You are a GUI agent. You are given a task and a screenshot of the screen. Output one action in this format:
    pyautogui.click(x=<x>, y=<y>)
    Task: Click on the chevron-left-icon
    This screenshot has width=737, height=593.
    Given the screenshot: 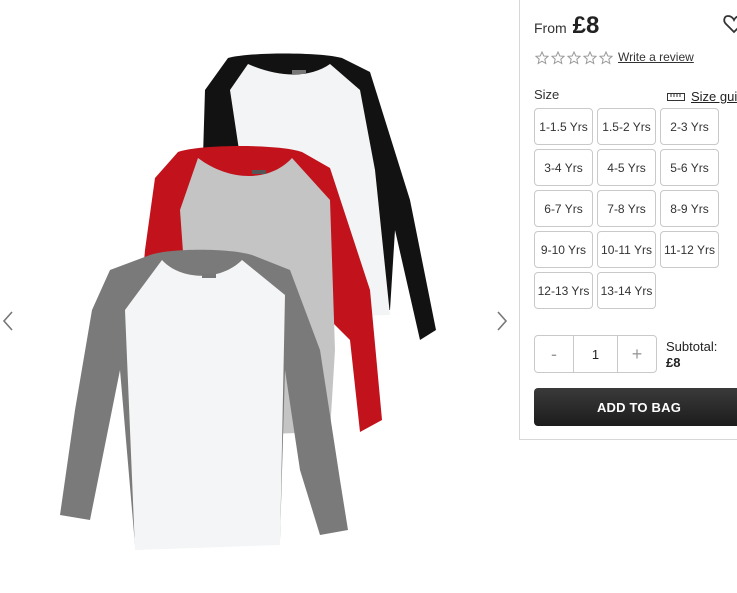 What is the action you would take?
    pyautogui.click(x=10, y=321)
    